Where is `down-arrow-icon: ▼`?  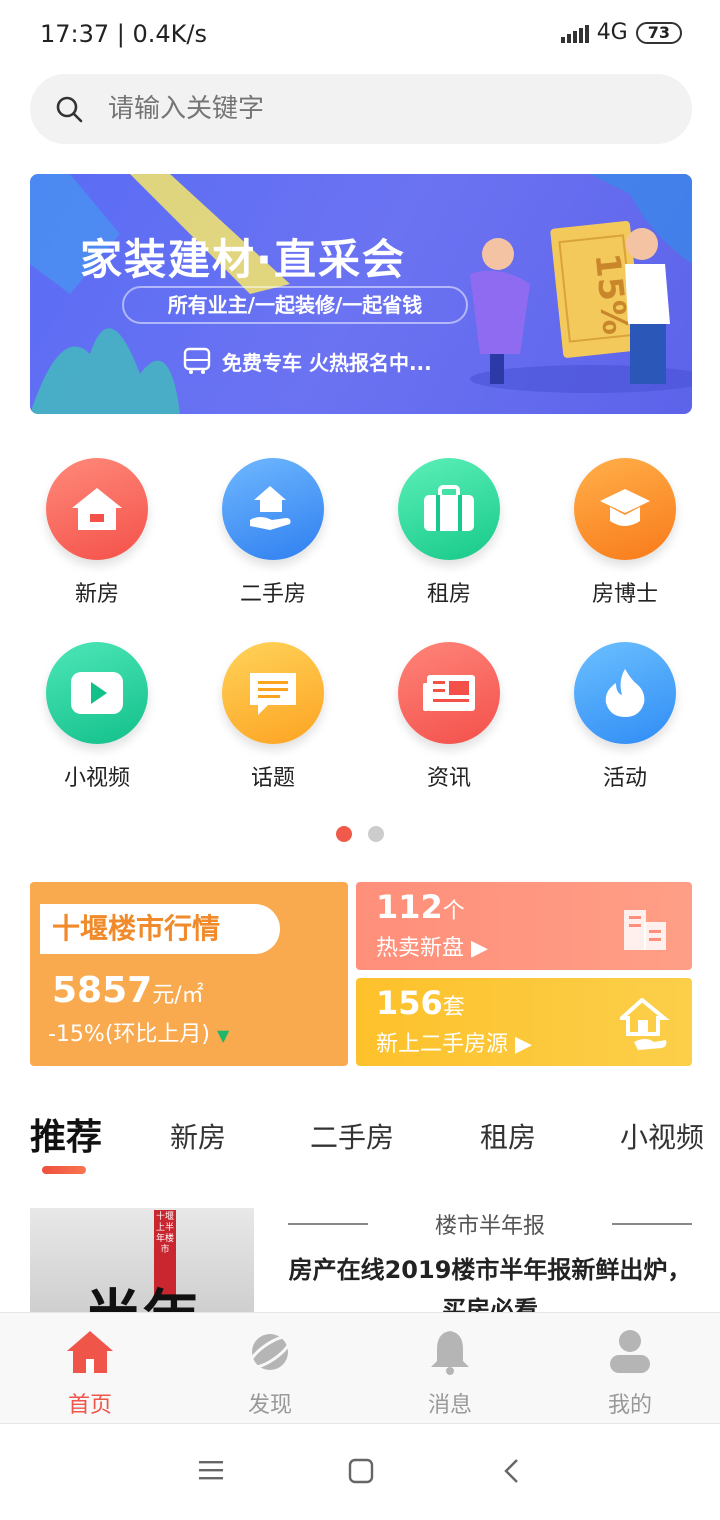
down-arrow-icon: ▼ is located at coordinates (223, 1035).